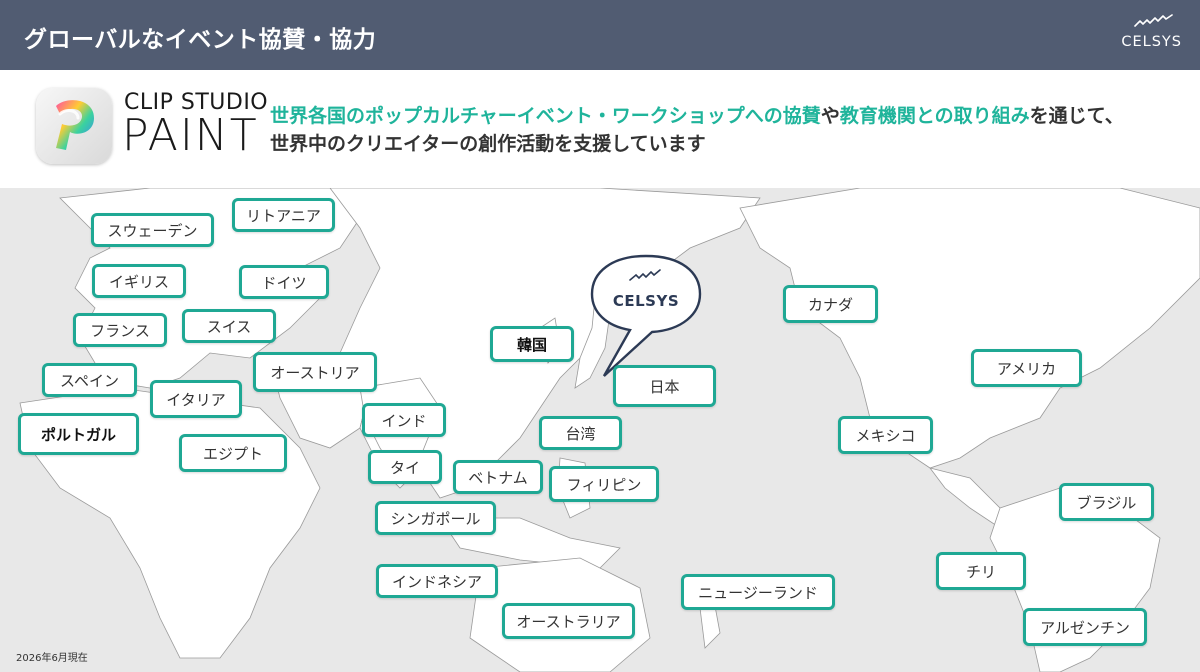  What do you see at coordinates (196, 399) in the screenshot?
I see `country-tag-italy: イタリア` at bounding box center [196, 399].